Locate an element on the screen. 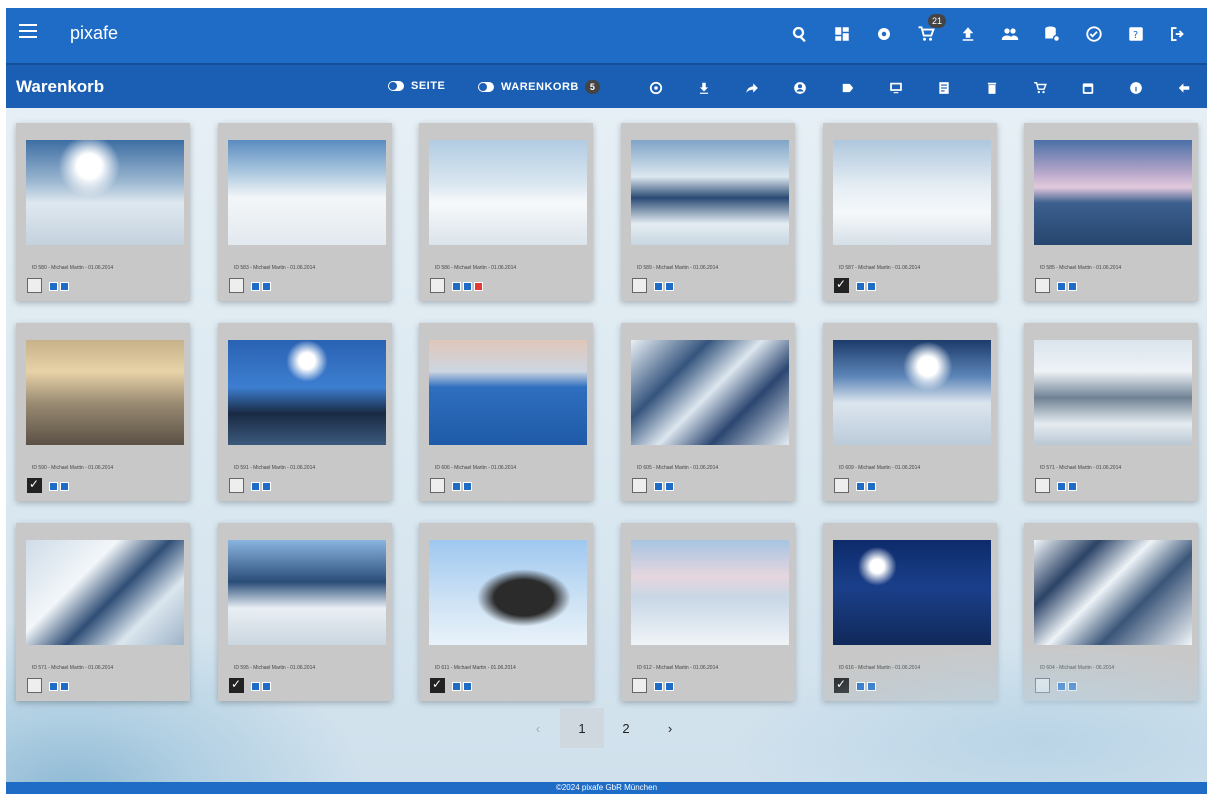 The image size is (1213, 794). image-card: ID 589 - Michael Martin - 01.06.2014 is located at coordinates (708, 212).